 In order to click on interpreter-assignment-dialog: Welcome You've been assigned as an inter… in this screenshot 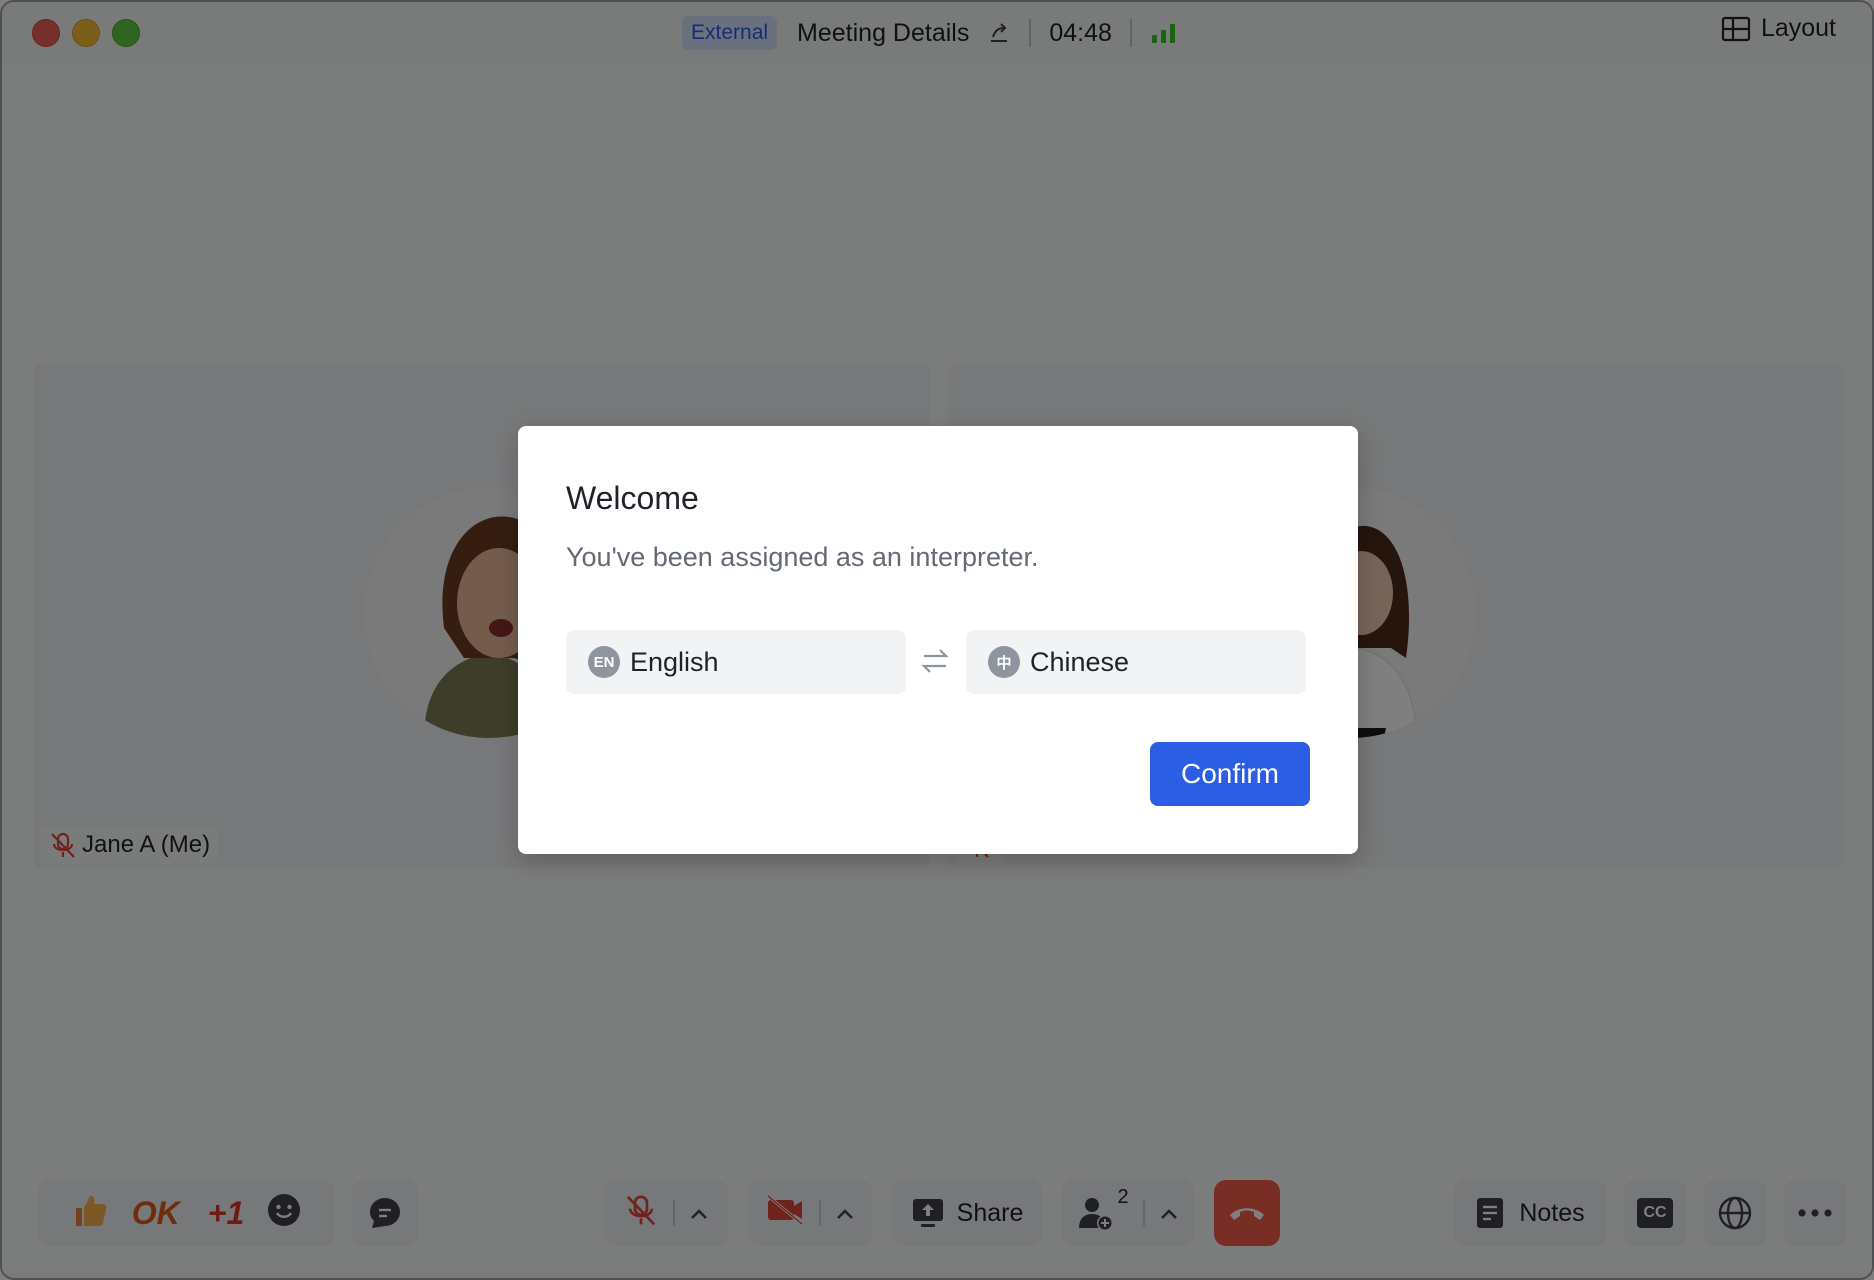, I will do `click(938, 640)`.